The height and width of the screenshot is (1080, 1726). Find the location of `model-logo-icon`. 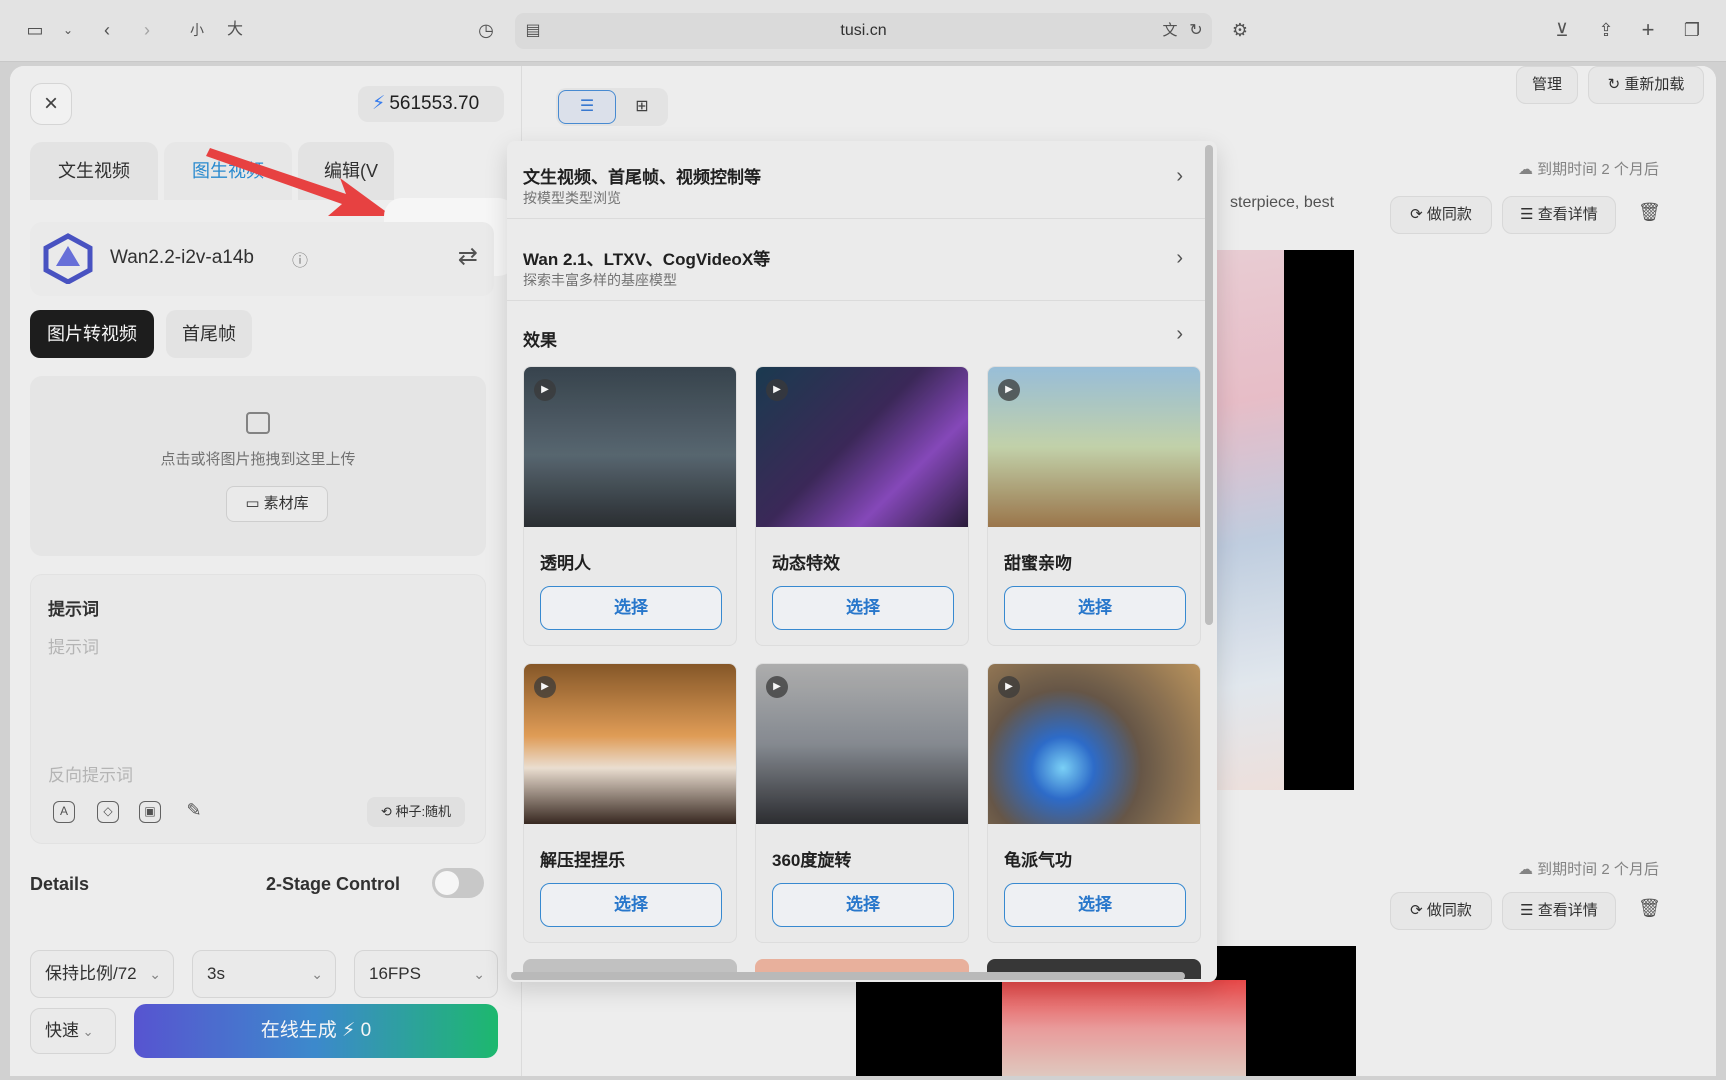

model-logo-icon is located at coordinates (68, 258).